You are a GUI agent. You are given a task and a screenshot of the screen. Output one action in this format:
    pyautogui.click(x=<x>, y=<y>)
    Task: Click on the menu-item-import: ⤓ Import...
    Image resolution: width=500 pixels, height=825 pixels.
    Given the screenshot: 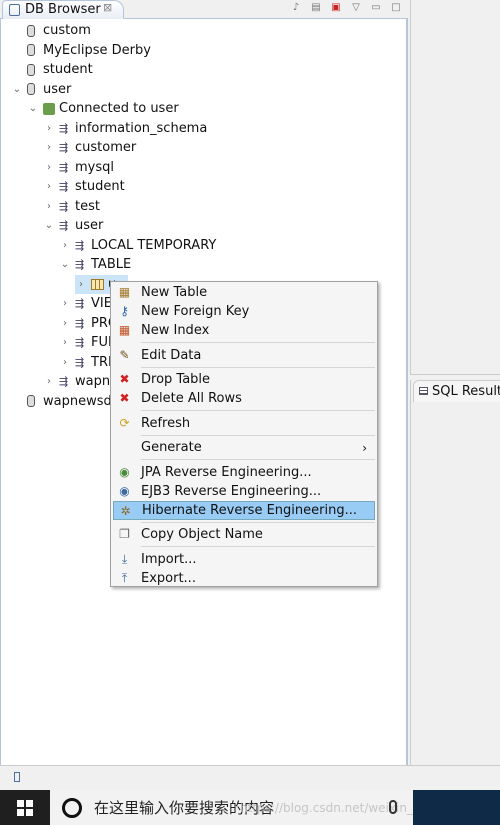 What is the action you would take?
    pyautogui.click(x=244, y=559)
    